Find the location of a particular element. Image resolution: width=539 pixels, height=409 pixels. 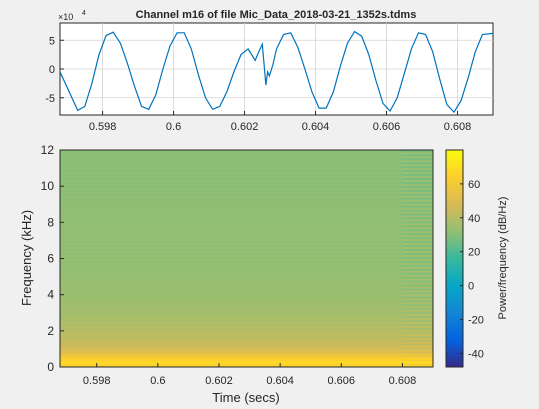

spectrogram-x-tick-label: 0.6 is located at coordinates (157, 381).